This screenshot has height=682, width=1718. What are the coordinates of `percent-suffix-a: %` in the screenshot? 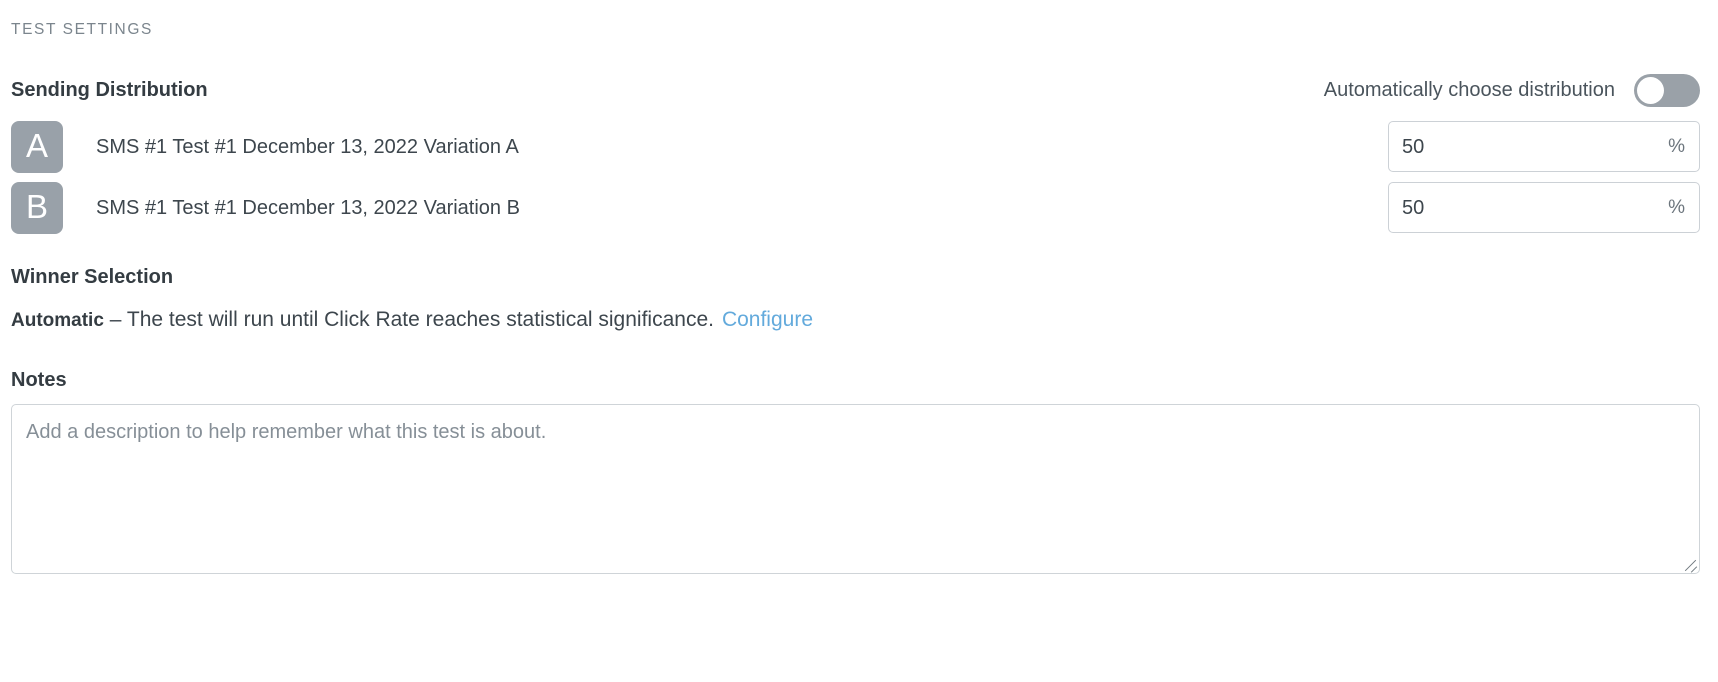 It's located at (1676, 146).